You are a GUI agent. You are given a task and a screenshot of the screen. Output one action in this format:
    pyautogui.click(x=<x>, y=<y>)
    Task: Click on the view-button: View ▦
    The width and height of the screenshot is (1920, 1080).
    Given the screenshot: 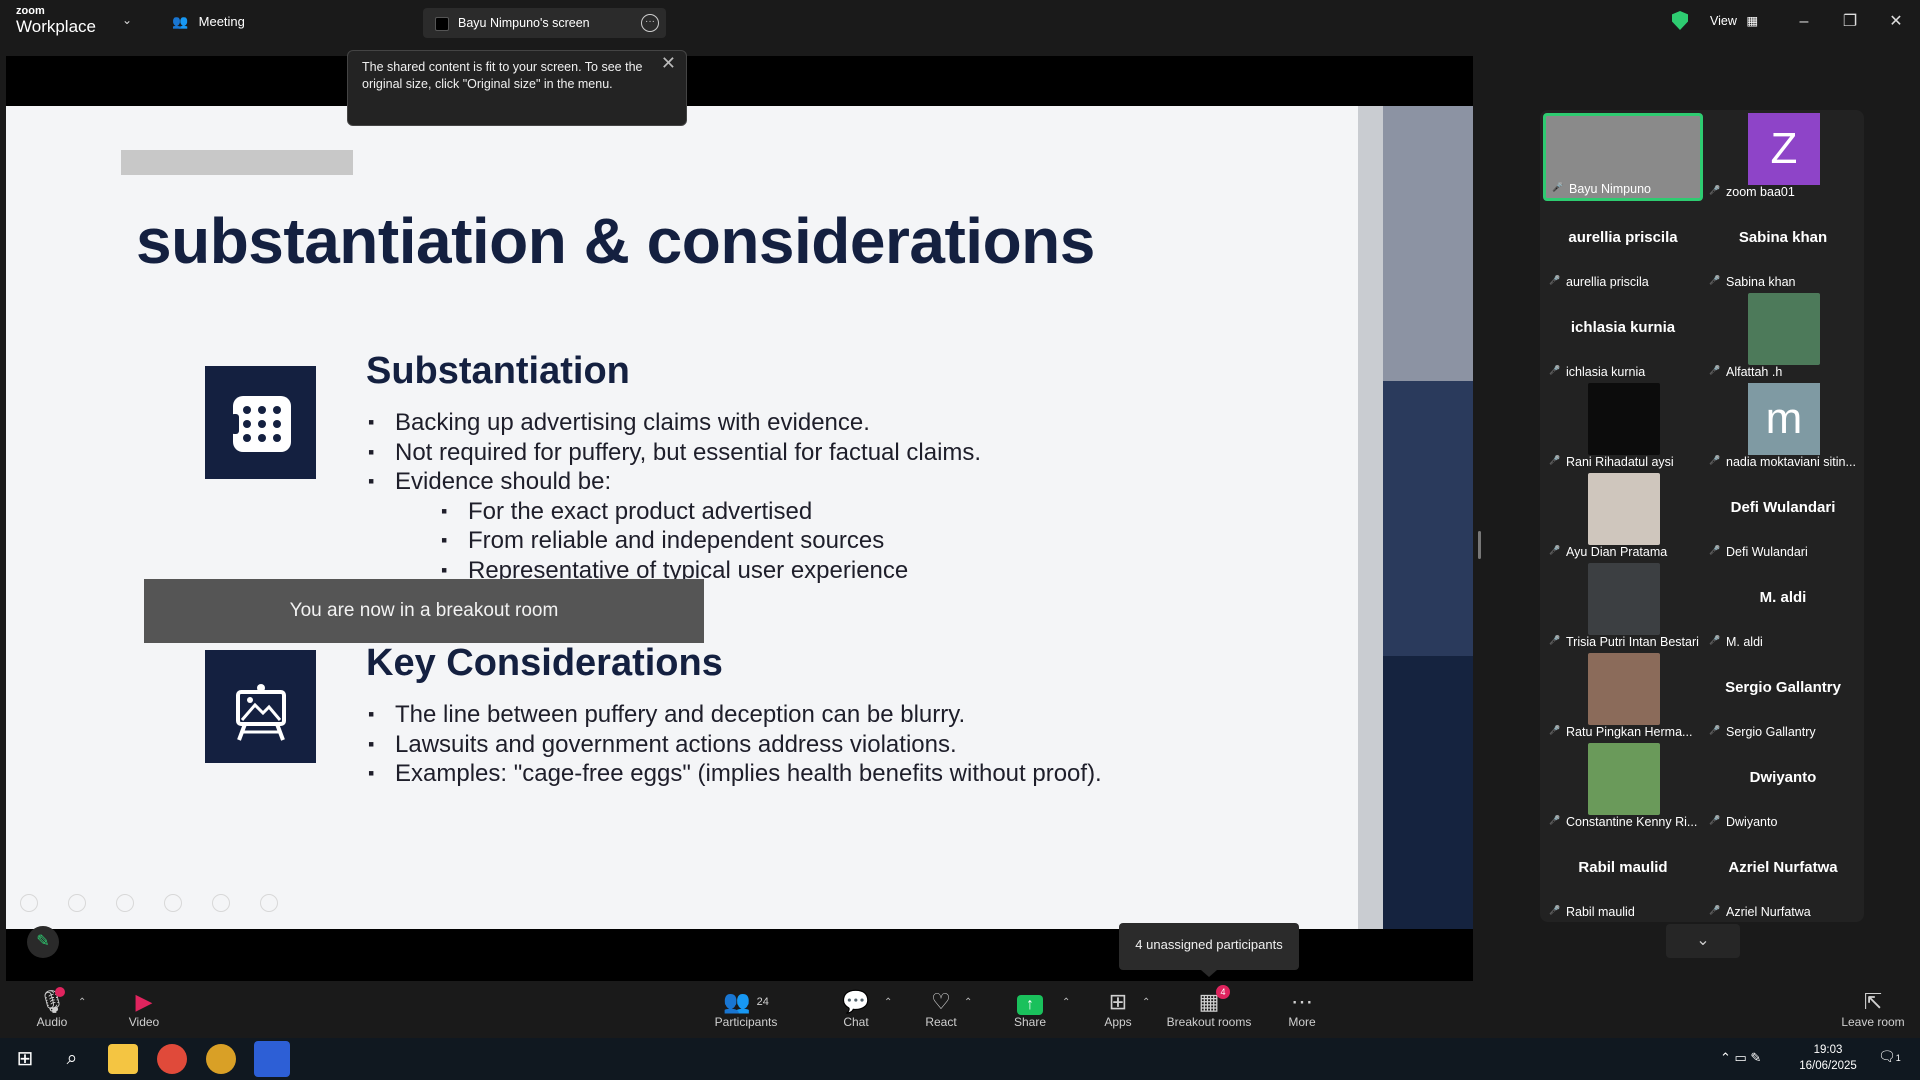 What is the action you would take?
    pyautogui.click(x=1734, y=20)
    